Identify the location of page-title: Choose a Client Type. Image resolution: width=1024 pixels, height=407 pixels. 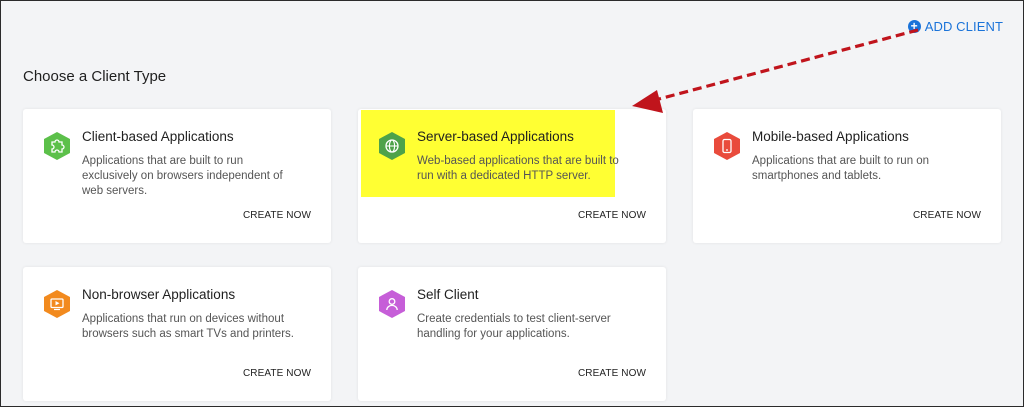
(95, 76).